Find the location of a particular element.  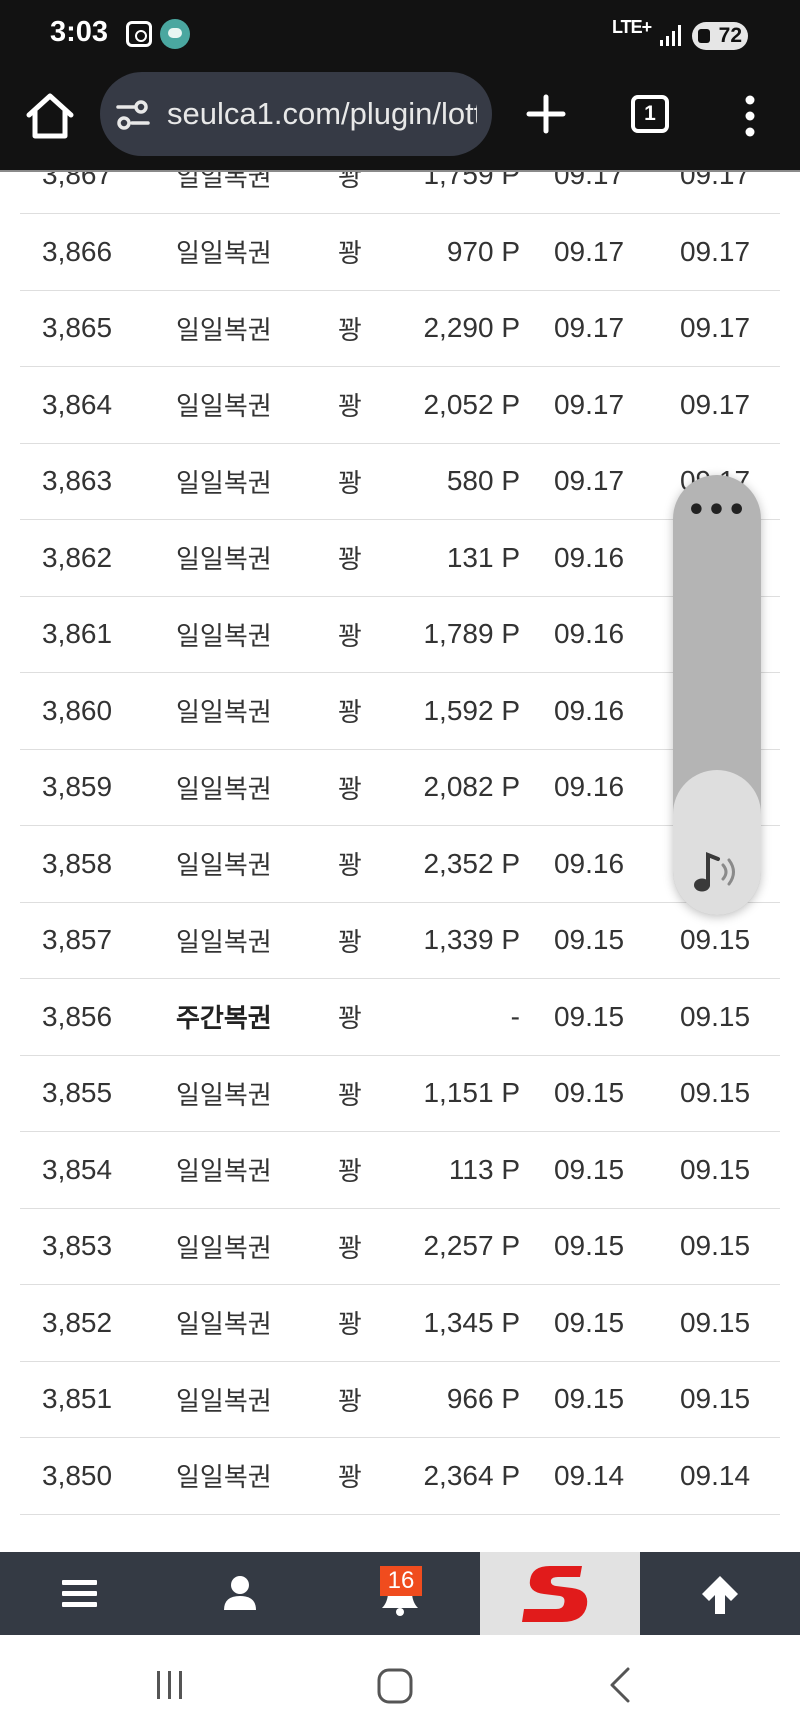

point-amount: 1,151 P is located at coordinates (457, 1093).